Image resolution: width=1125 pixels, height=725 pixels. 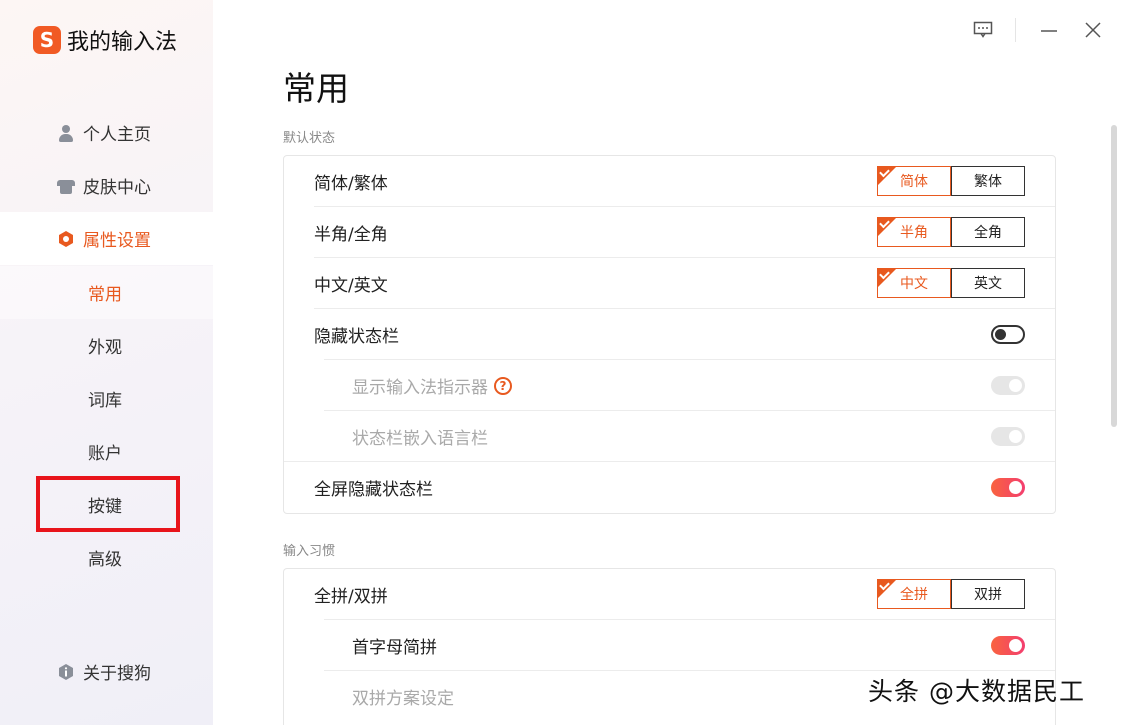 What do you see at coordinates (351, 235) in the screenshot?
I see `setting-label: 半角/全角` at bounding box center [351, 235].